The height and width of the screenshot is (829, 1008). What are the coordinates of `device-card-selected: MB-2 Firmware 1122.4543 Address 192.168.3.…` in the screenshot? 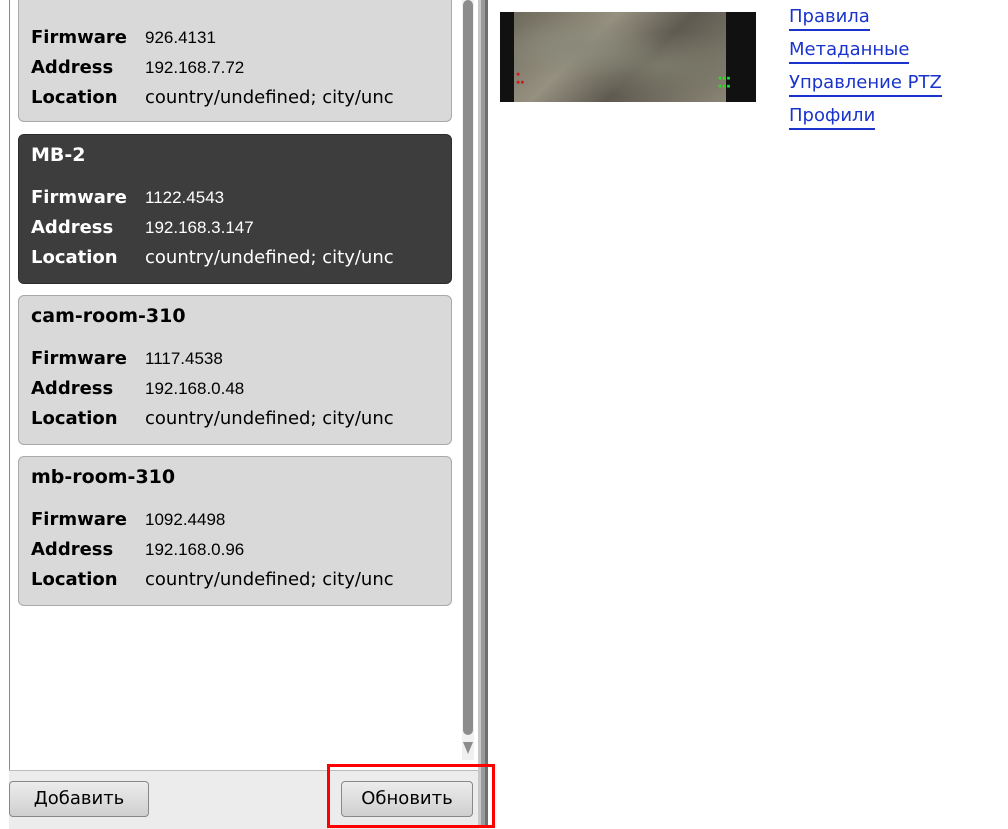 It's located at (235, 209).